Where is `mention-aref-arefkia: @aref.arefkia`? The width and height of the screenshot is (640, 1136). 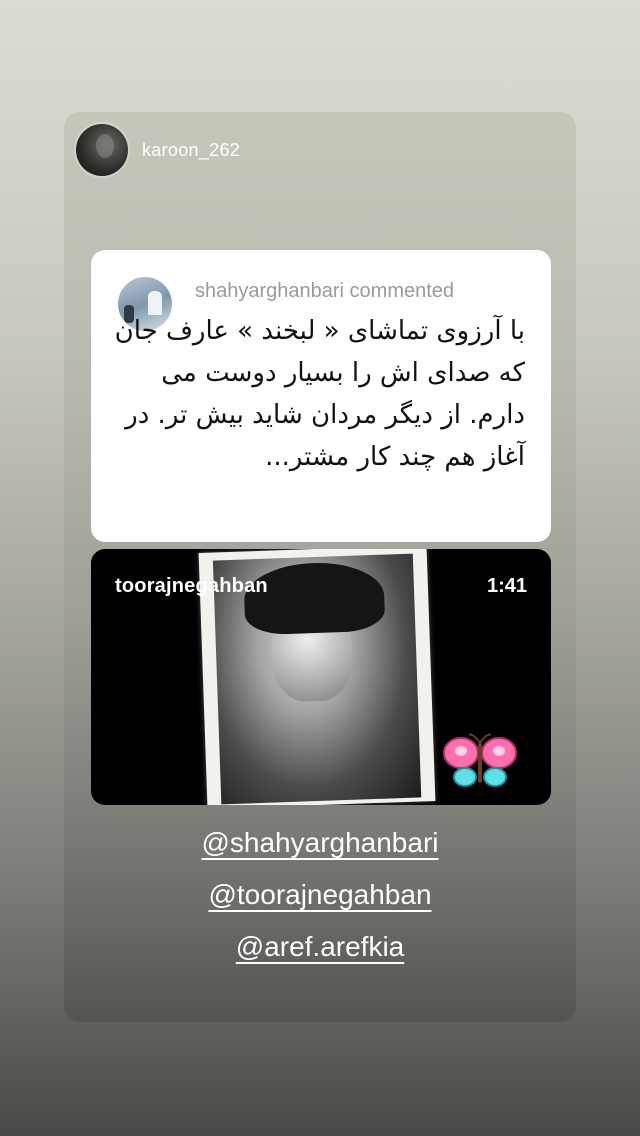
mention-aref-arefkia: @aref.arefkia is located at coordinates (320, 947).